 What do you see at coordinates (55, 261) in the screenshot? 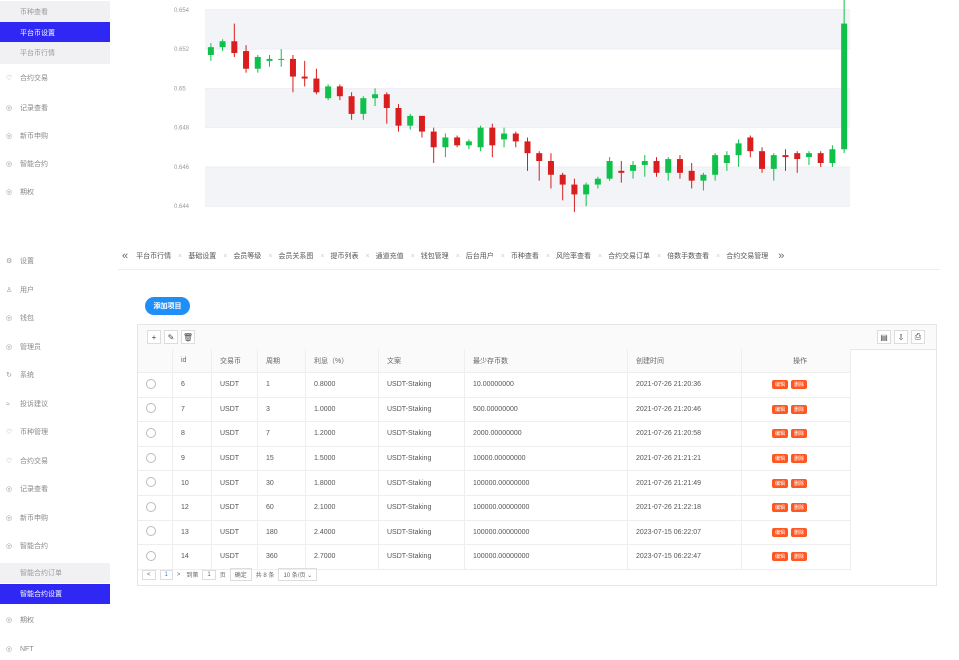
I see `sidebar-item: ⚙ 设置` at bounding box center [55, 261].